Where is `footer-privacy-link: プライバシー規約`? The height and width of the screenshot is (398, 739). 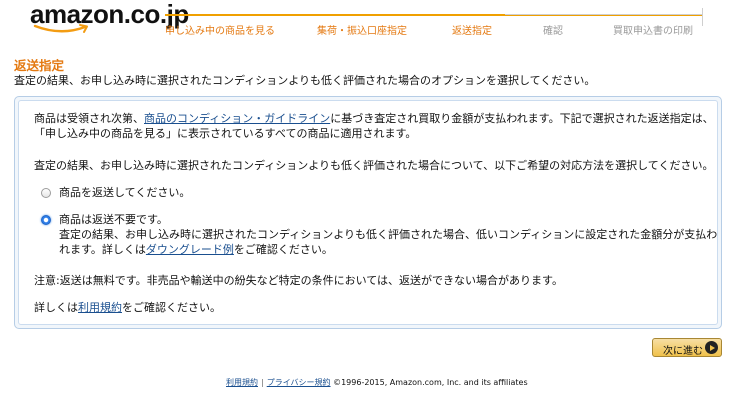 footer-privacy-link: プライバシー規約 is located at coordinates (299, 382).